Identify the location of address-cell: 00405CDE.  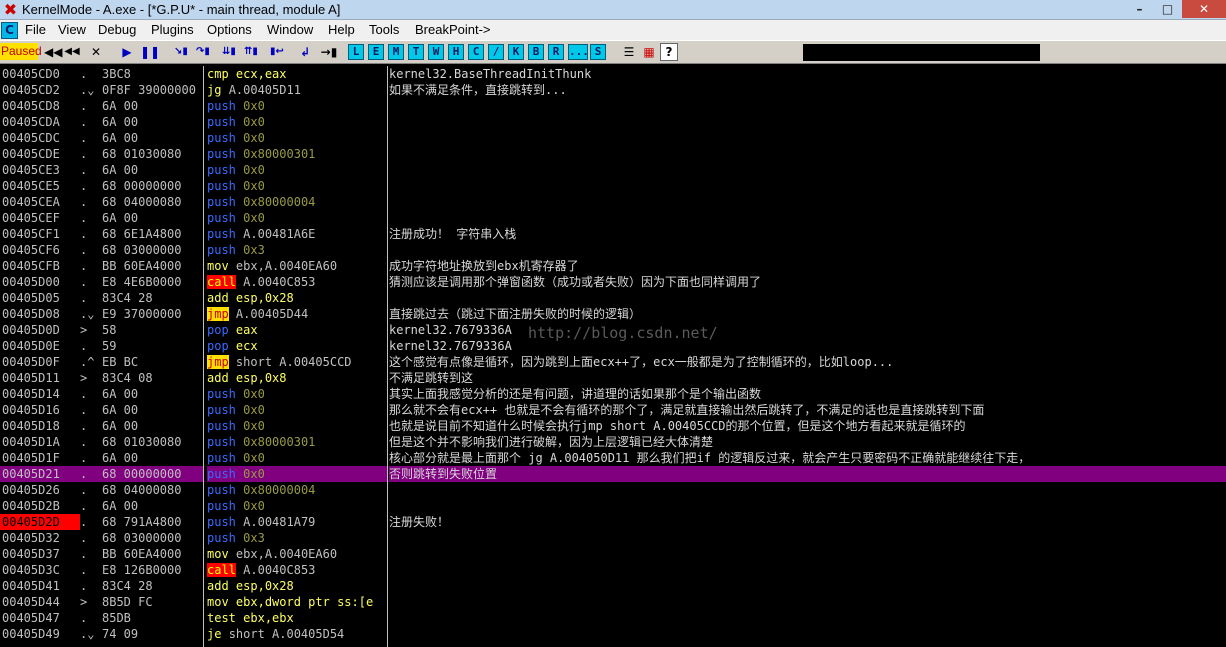
(40, 154).